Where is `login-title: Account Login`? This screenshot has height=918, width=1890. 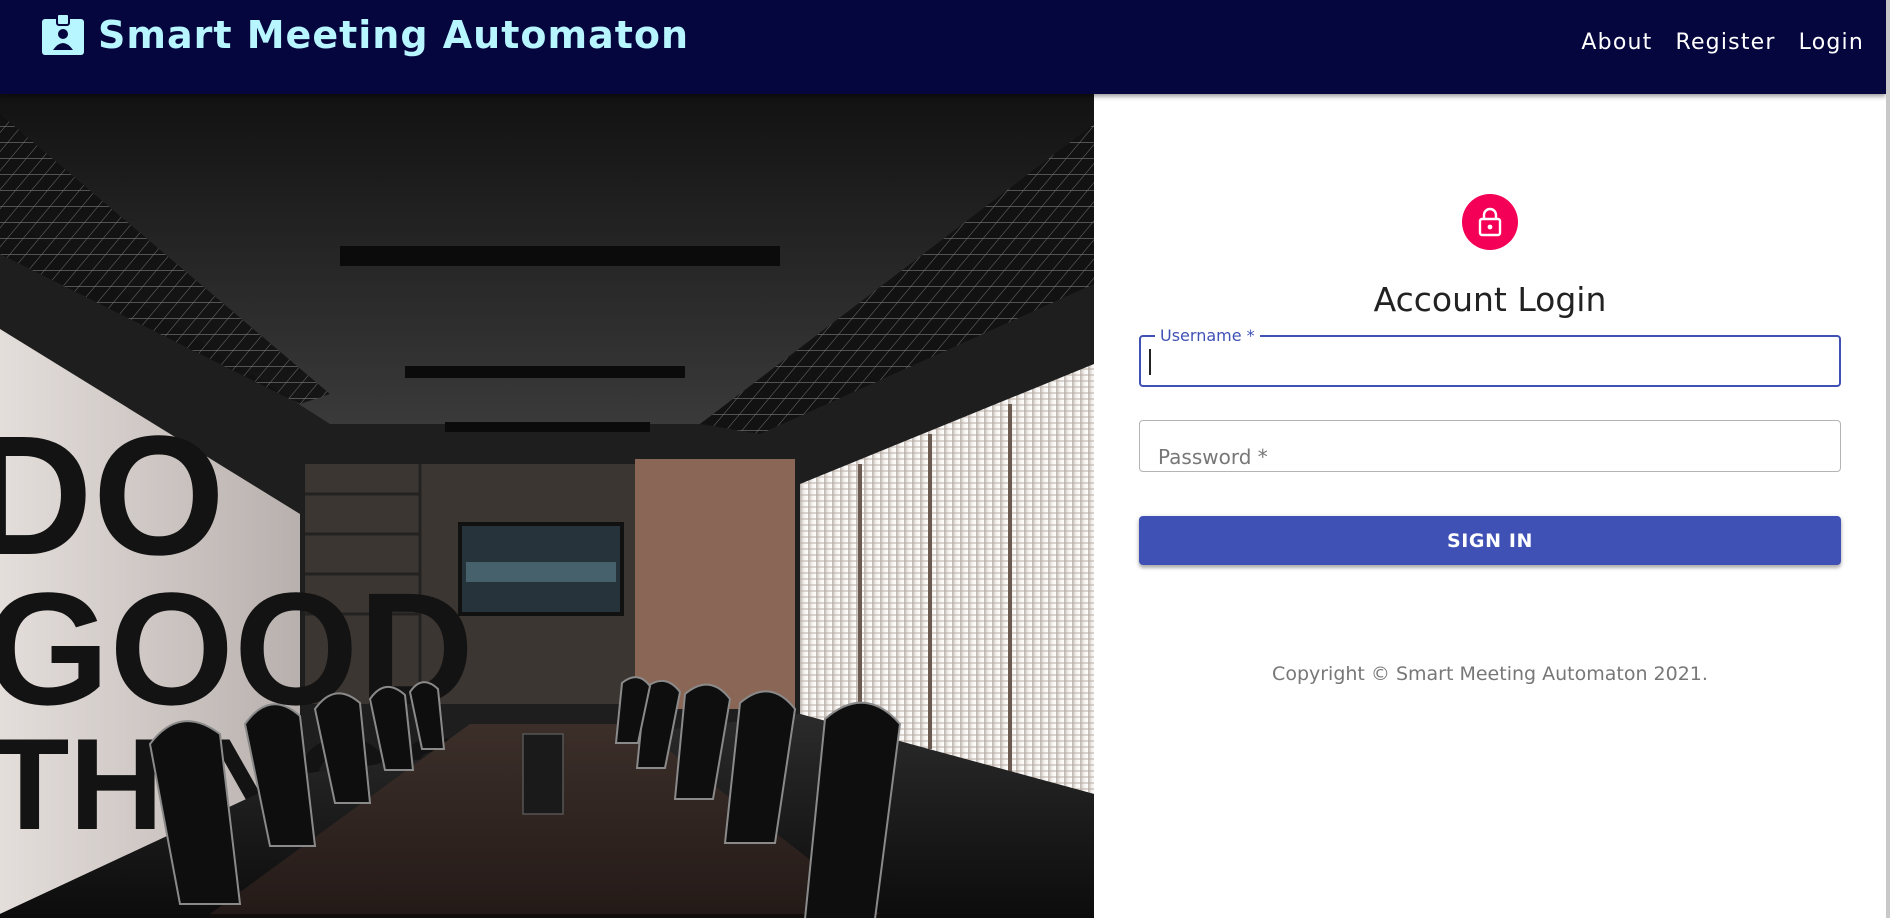
login-title: Account Login is located at coordinates (1490, 300).